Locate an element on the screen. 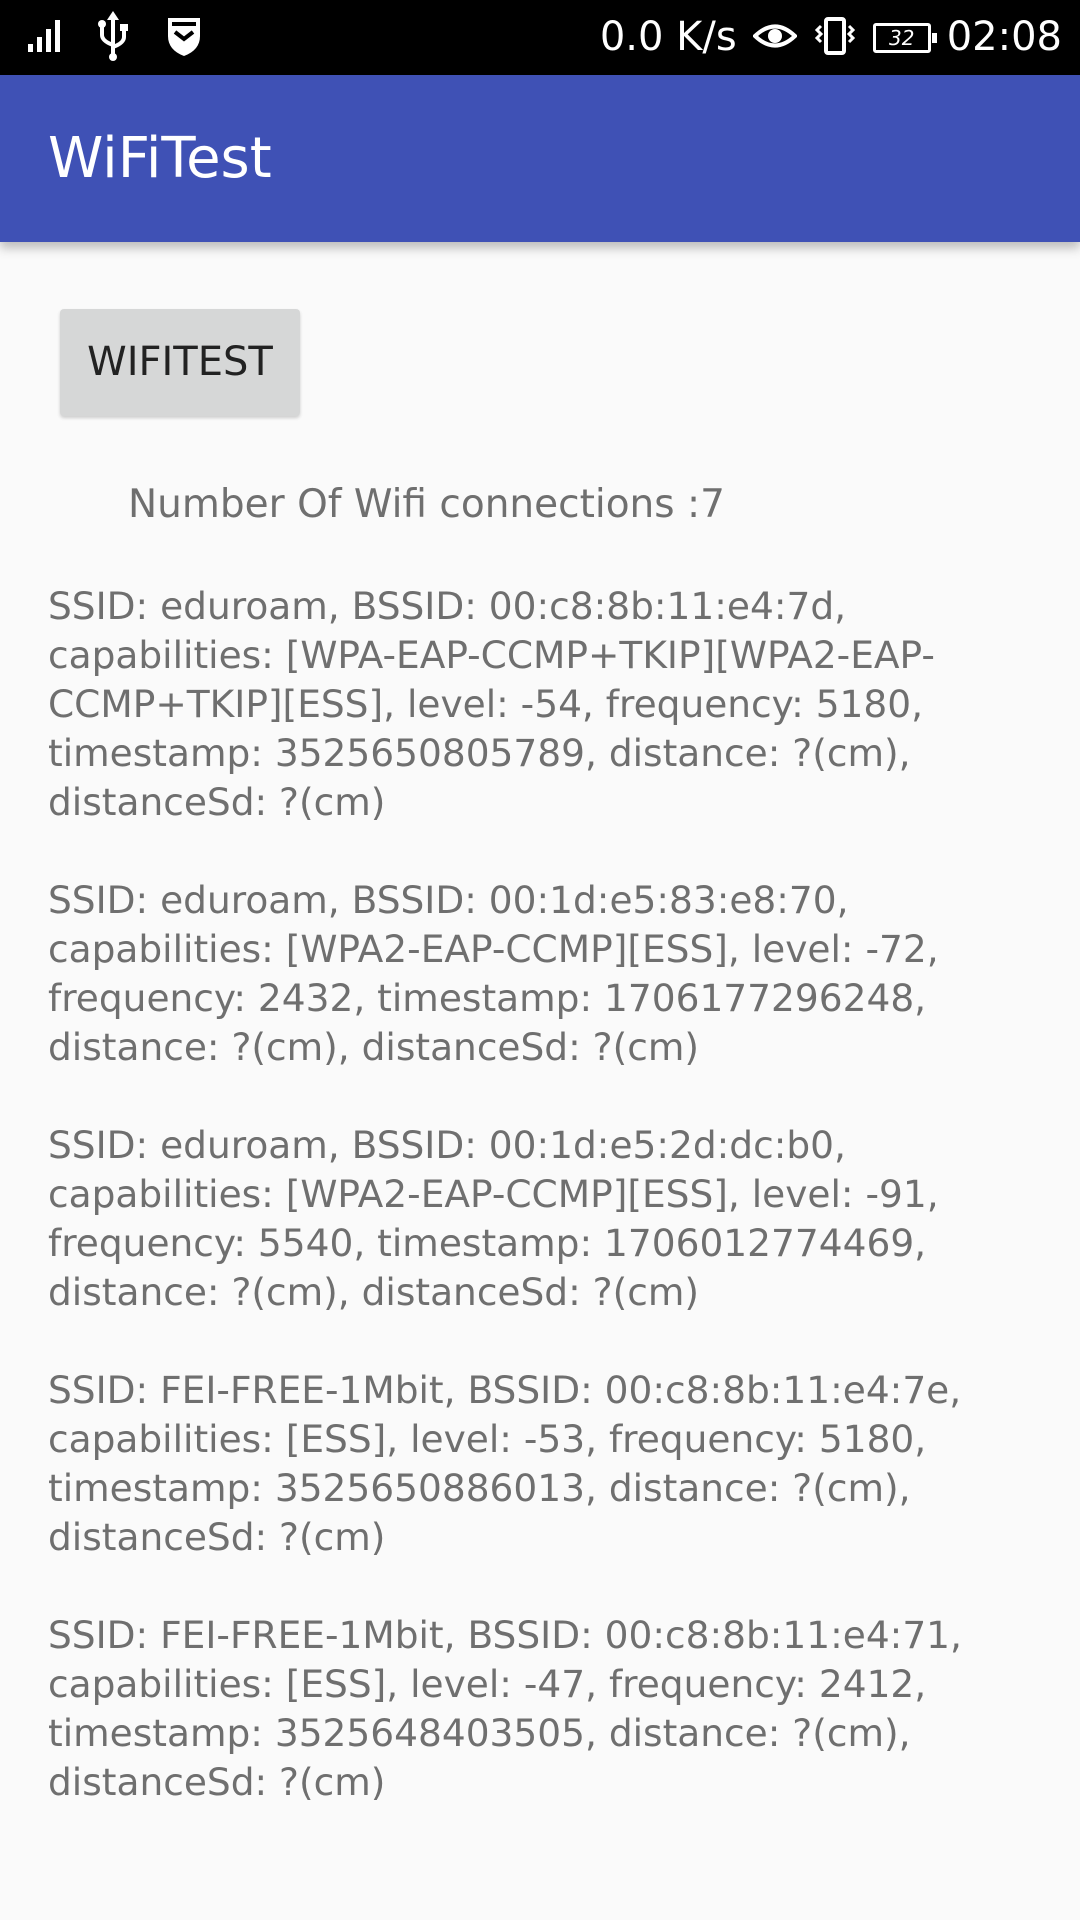 The width and height of the screenshot is (1080, 1920). wifi-count-label: Number Of Wifi connections :7 is located at coordinates (426, 504).